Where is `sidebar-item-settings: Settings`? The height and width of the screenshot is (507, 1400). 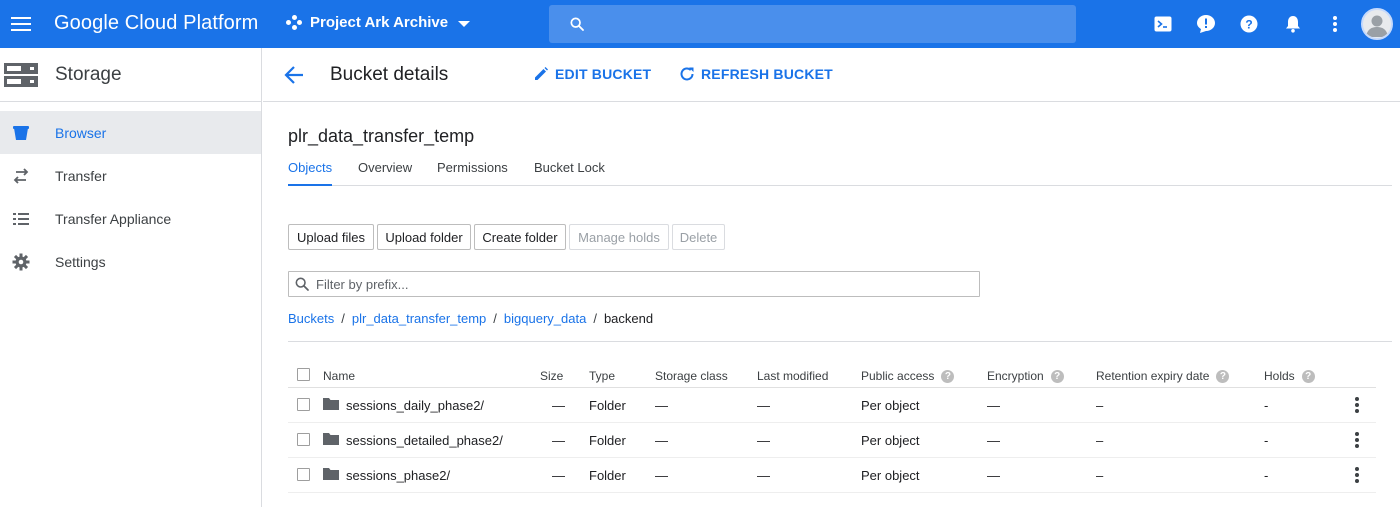 sidebar-item-settings: Settings is located at coordinates (130, 261).